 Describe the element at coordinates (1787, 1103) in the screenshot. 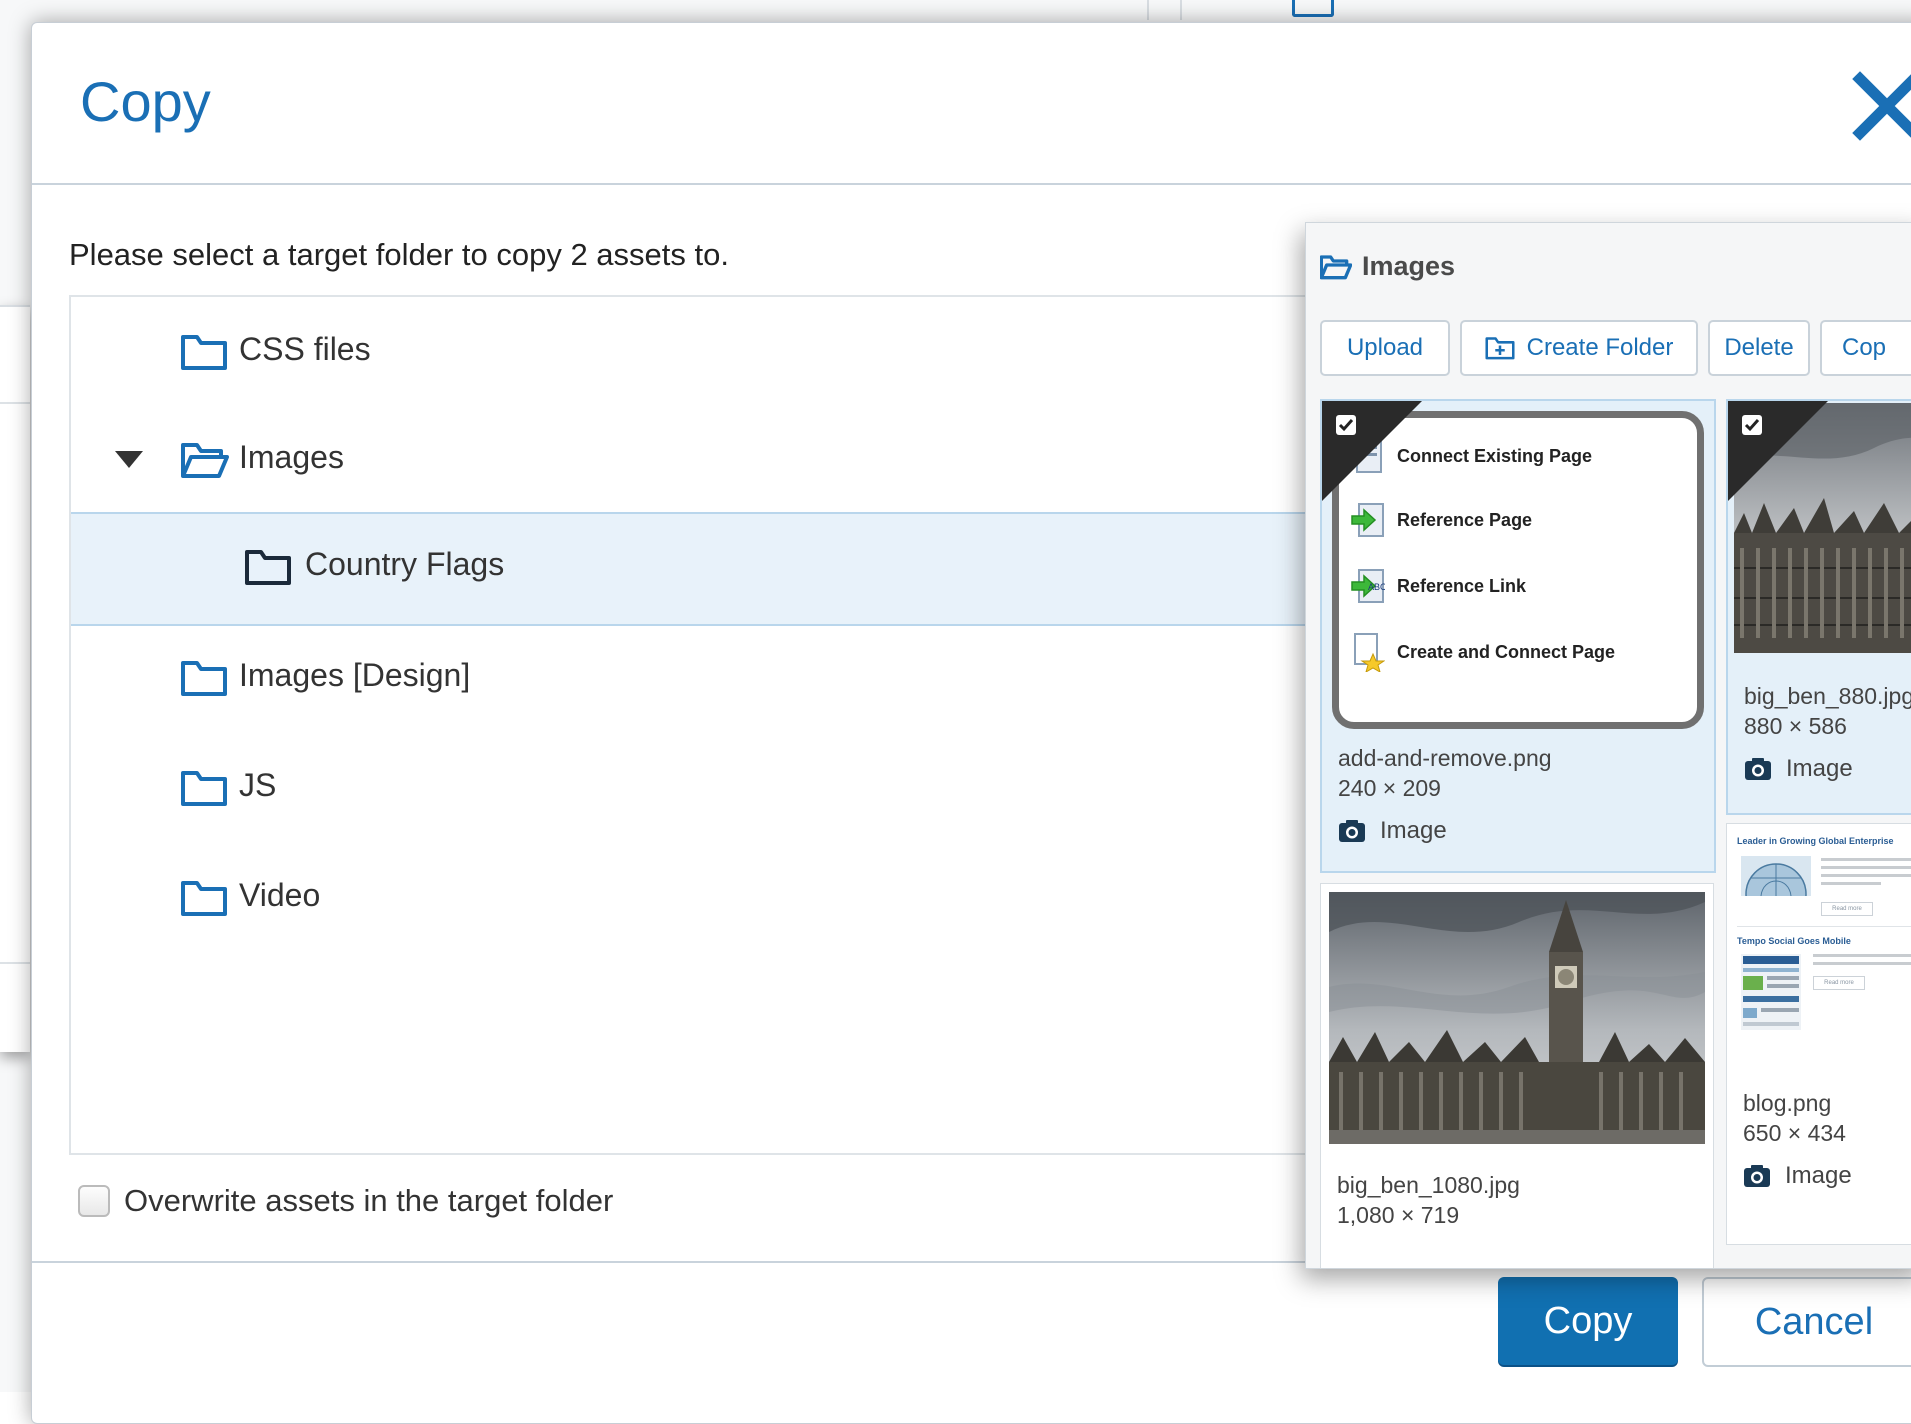

I see `asset-name: blog.png` at that location.